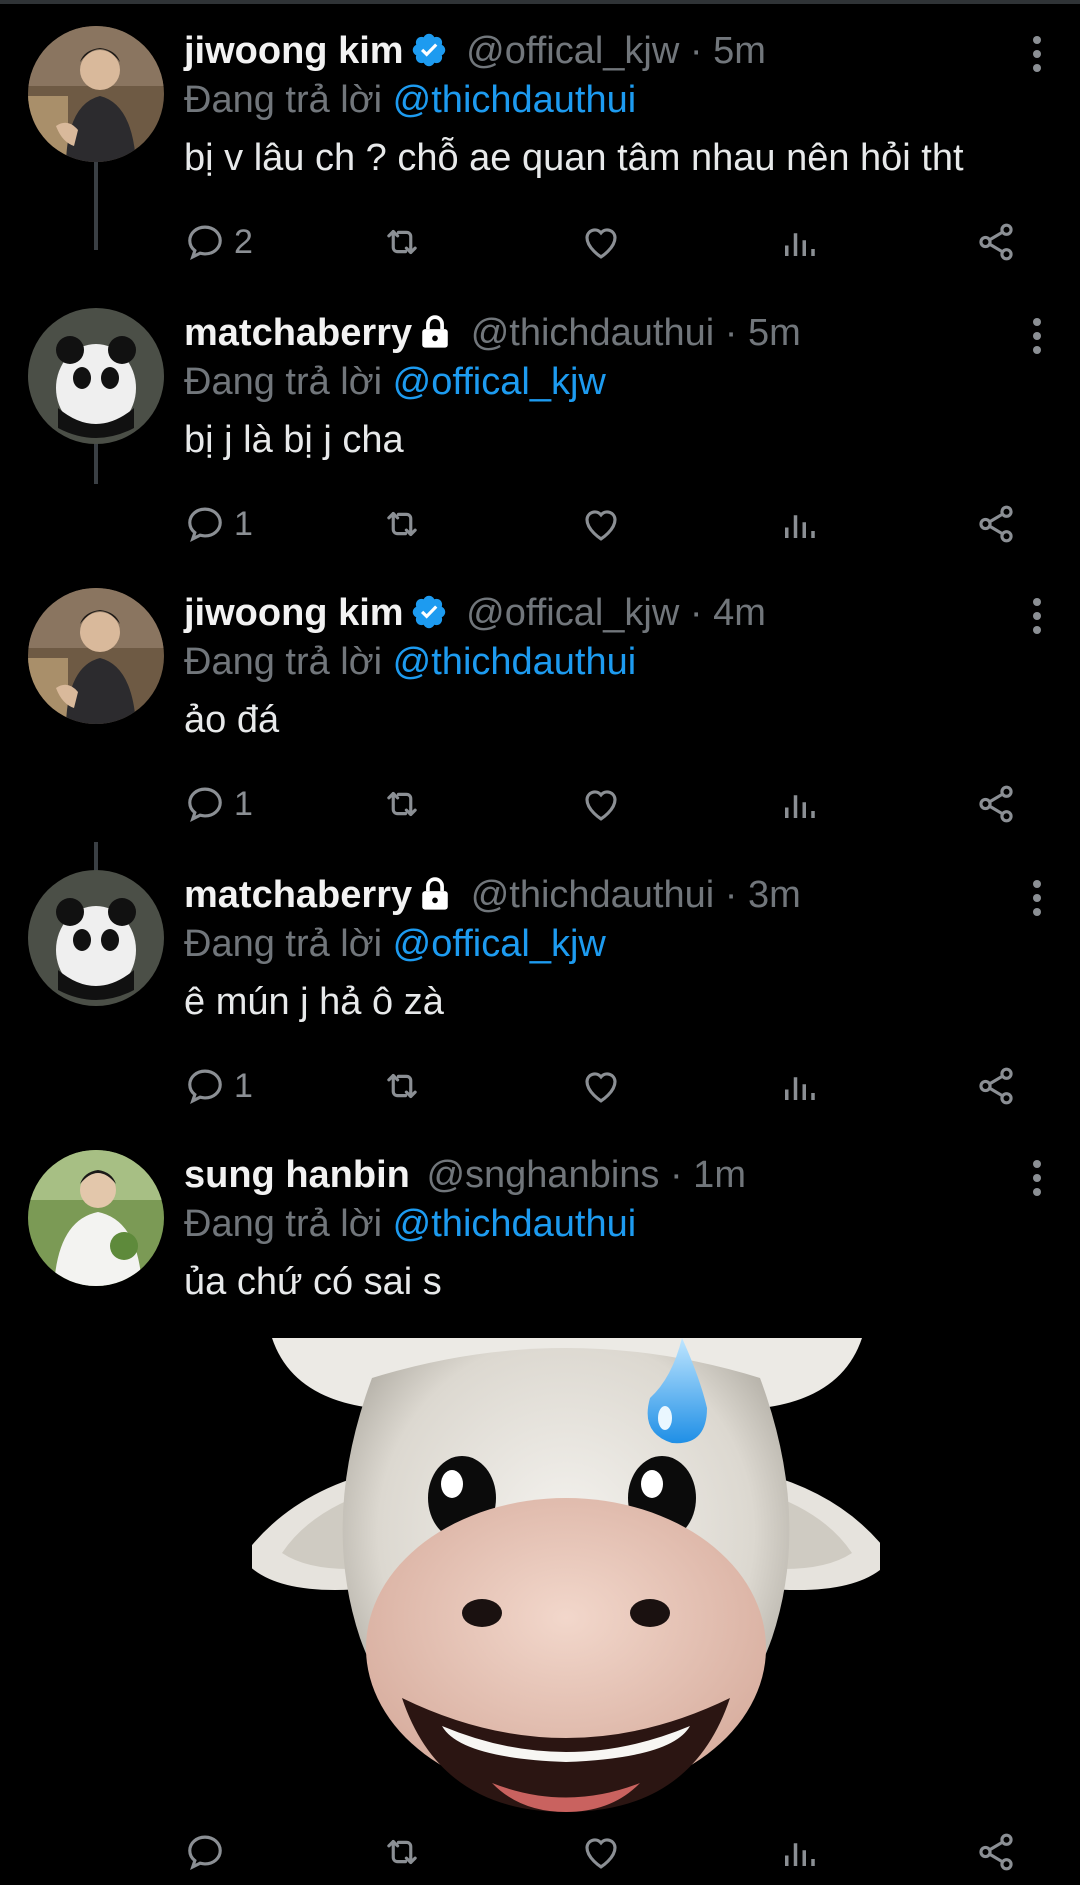  I want to click on tweet-header: matchaberry @thichdauthui · 5m, so click(632, 333).